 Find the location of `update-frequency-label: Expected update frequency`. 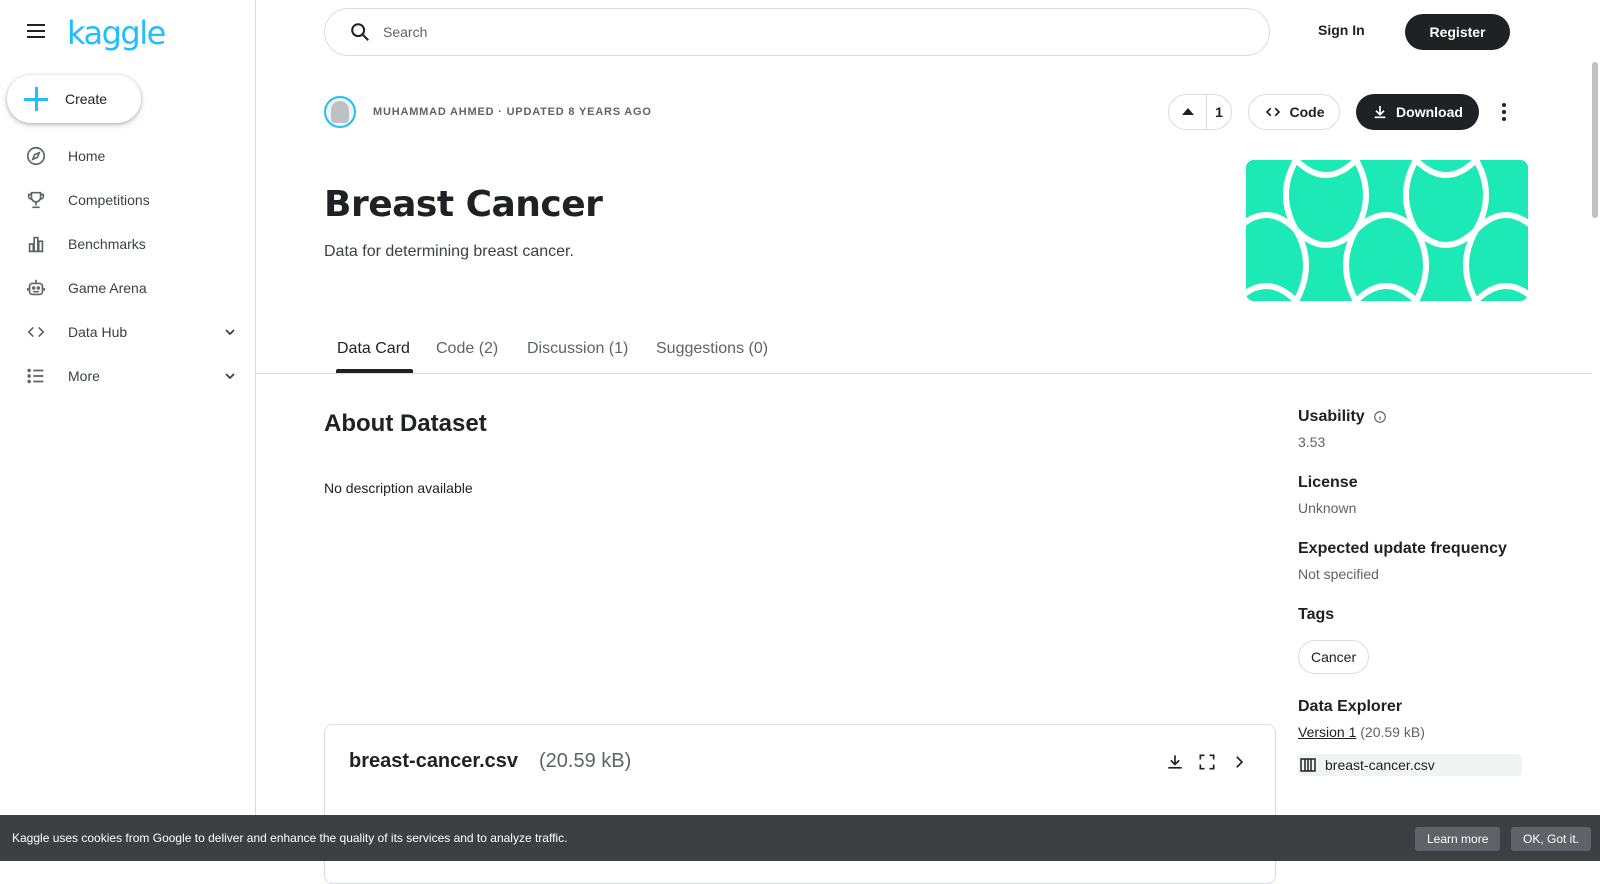

update-frequency-label: Expected update frequency is located at coordinates (1402, 548).